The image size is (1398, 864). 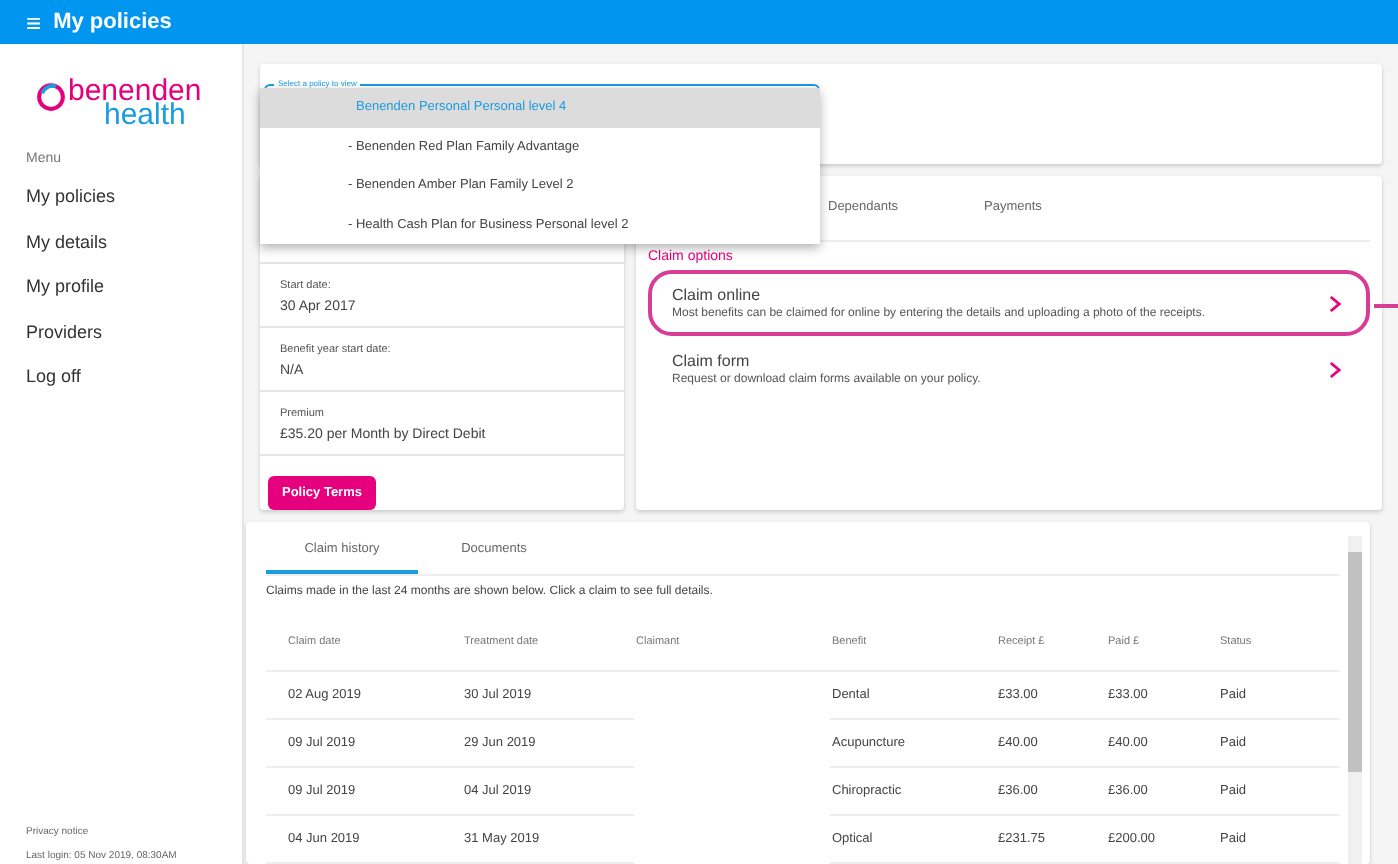 I want to click on sidebar-item: My profile, so click(x=134, y=298).